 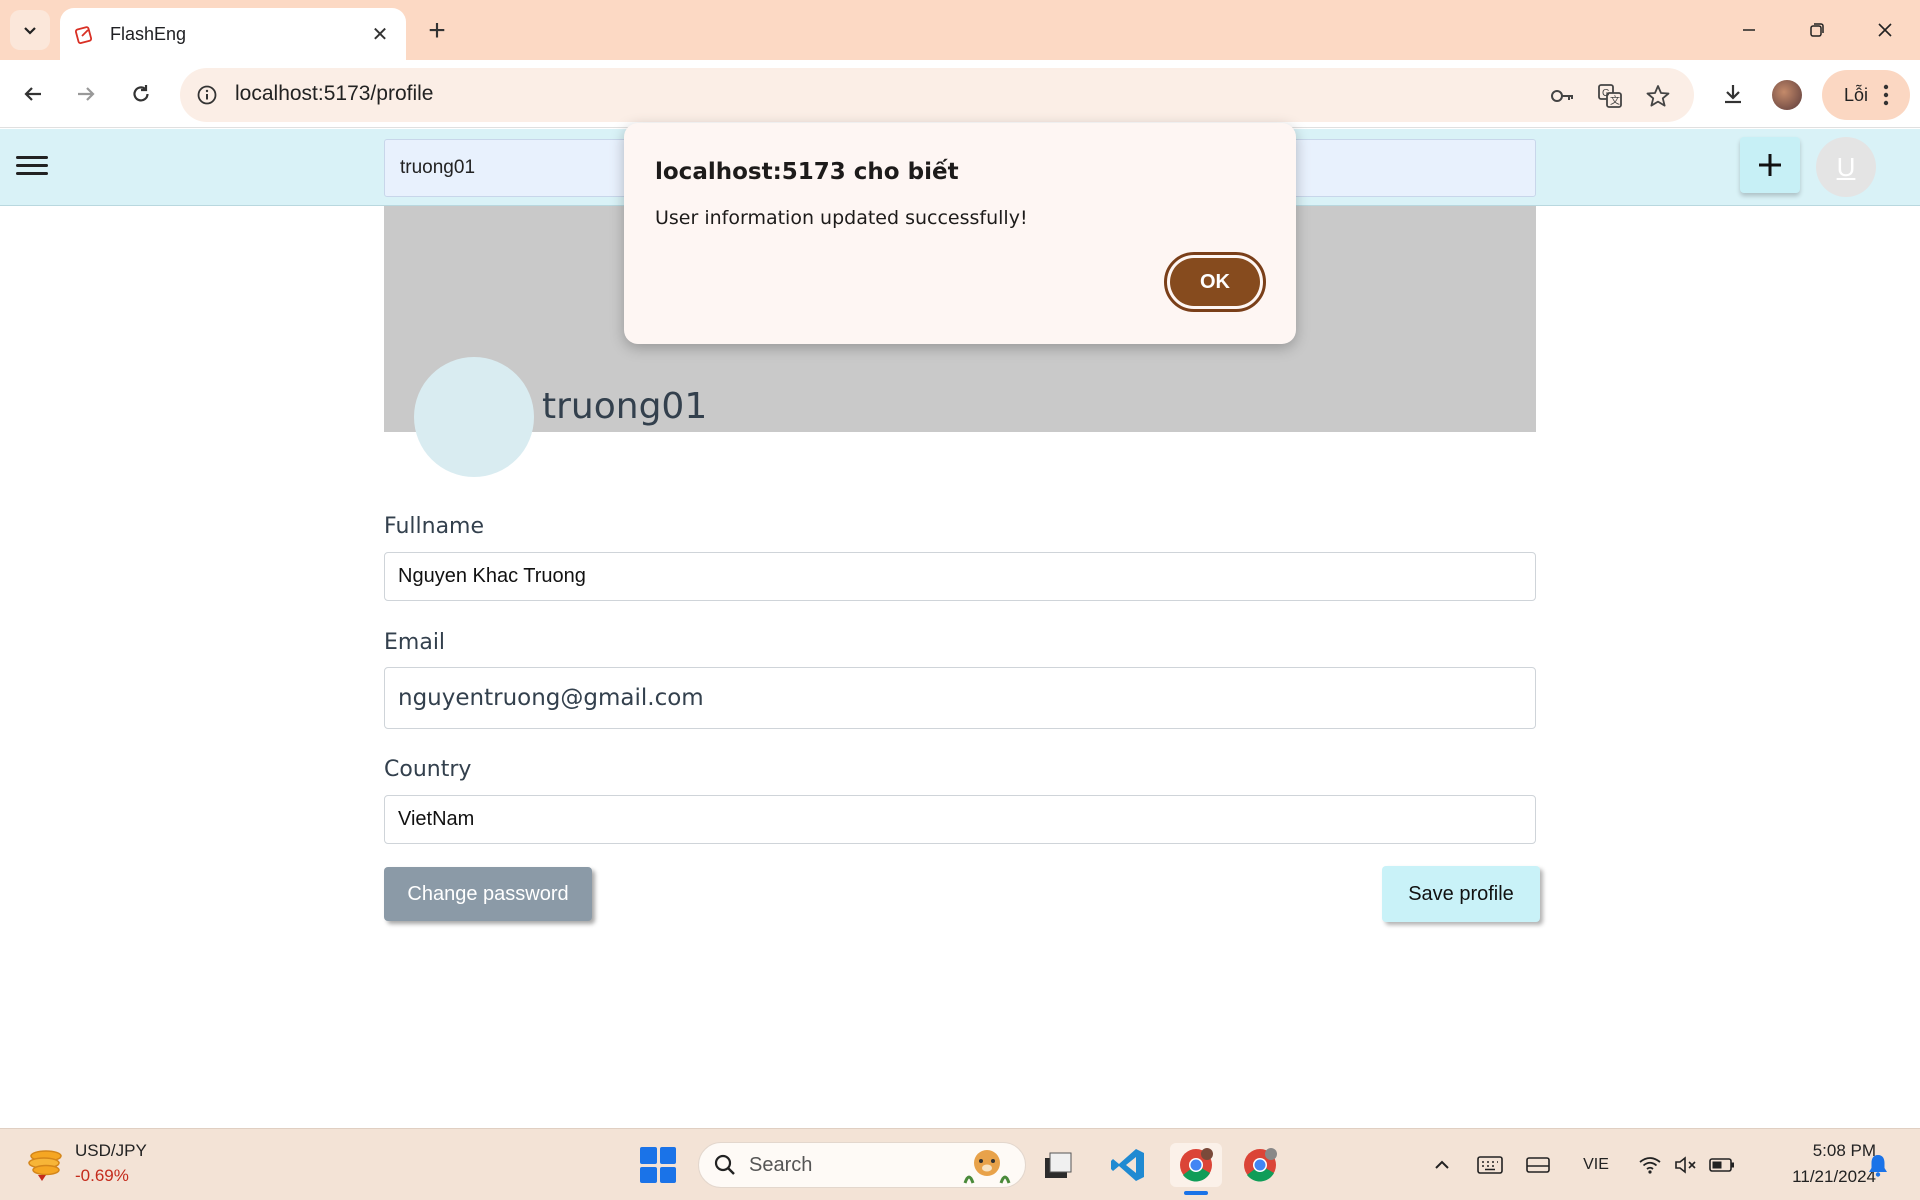 What do you see at coordinates (141, 94) in the screenshot?
I see `reload-icon` at bounding box center [141, 94].